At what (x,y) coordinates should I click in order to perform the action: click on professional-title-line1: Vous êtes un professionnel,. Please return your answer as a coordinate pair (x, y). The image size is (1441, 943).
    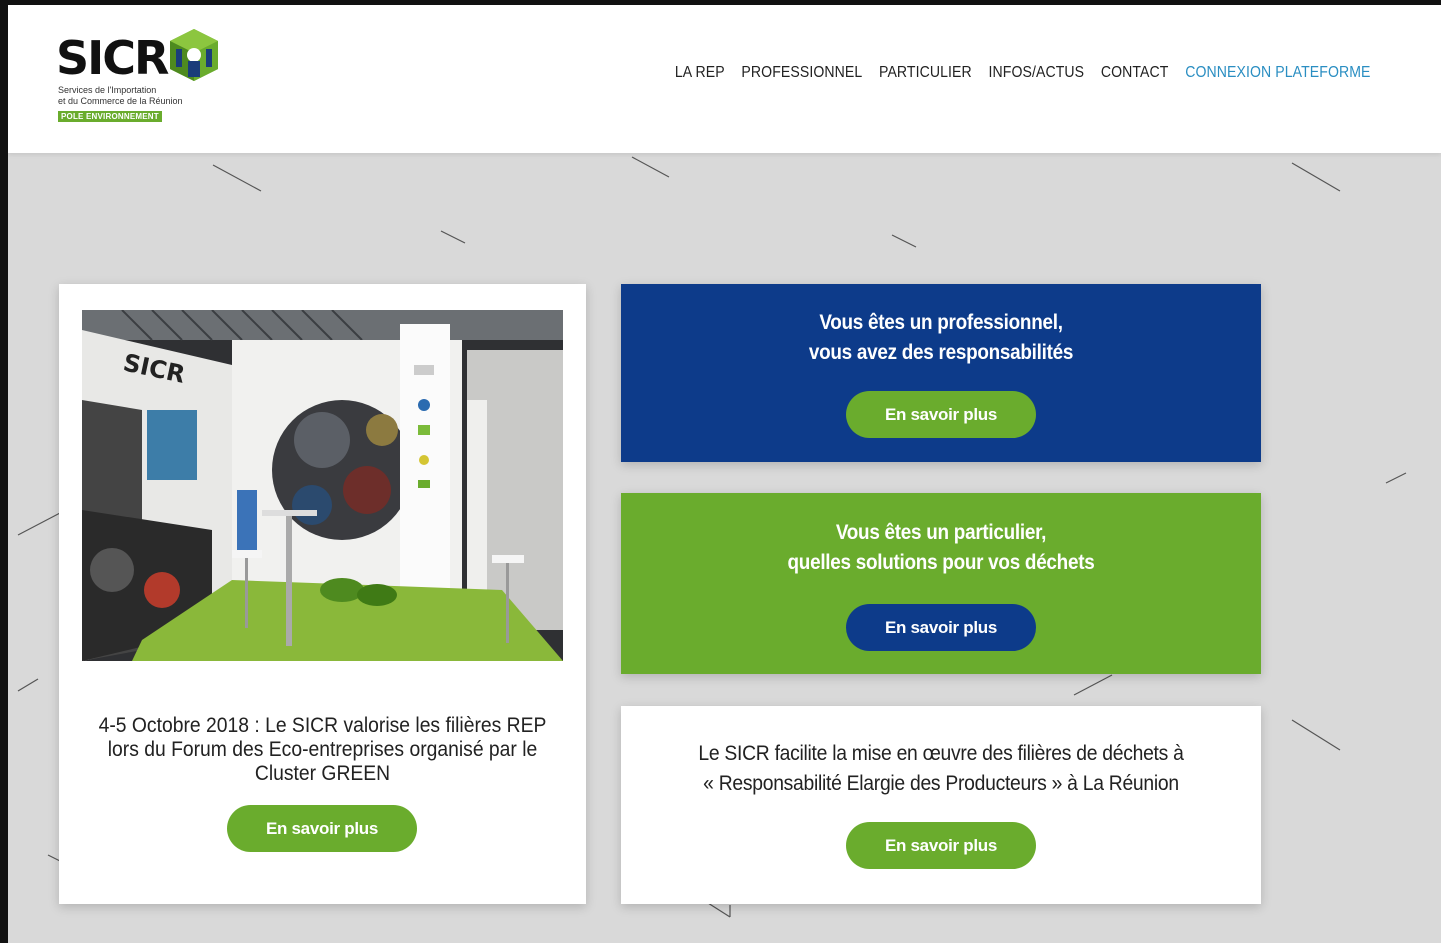
    Looking at the image, I should click on (941, 322).